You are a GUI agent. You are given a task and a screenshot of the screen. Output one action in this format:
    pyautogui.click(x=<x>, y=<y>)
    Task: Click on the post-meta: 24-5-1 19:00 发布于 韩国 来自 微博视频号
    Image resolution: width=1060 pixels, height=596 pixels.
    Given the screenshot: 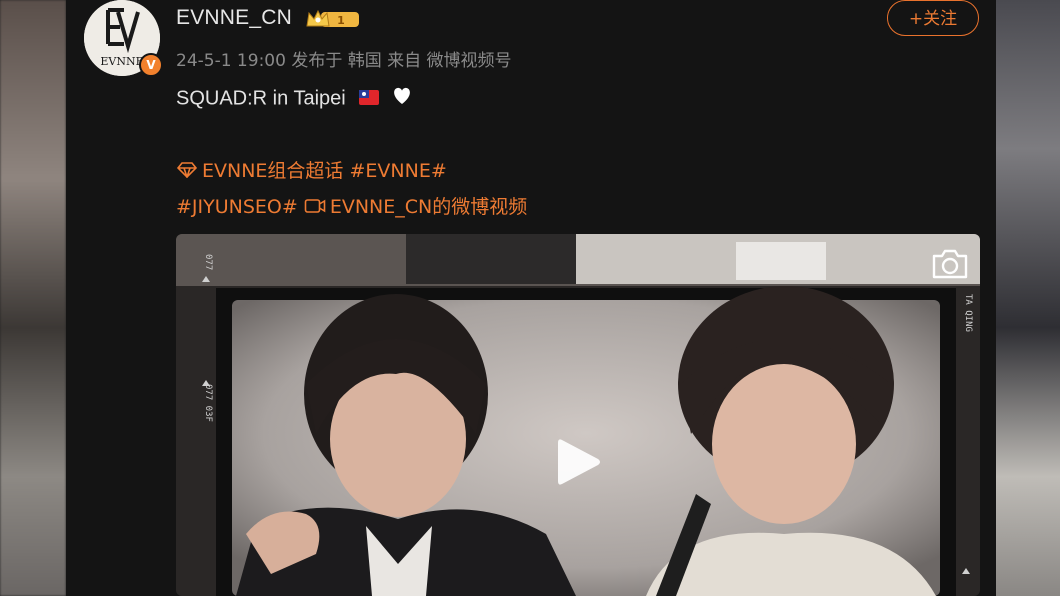 What is the action you would take?
    pyautogui.click(x=344, y=61)
    